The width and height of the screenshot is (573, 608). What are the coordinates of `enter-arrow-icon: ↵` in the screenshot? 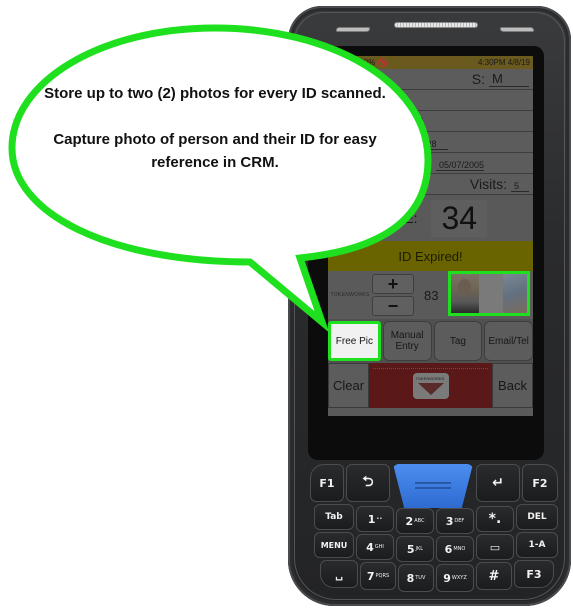 It's located at (498, 483).